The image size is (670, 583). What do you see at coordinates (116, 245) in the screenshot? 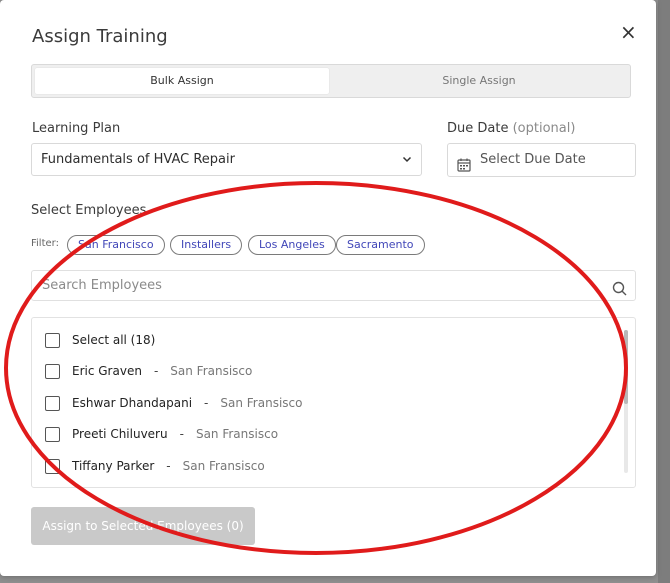
I see `filter-chip-san-francisco: San Francisco` at bounding box center [116, 245].